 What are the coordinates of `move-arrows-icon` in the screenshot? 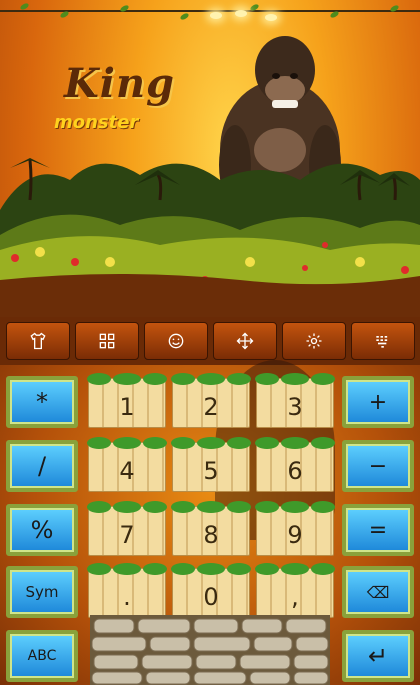 It's located at (245, 341).